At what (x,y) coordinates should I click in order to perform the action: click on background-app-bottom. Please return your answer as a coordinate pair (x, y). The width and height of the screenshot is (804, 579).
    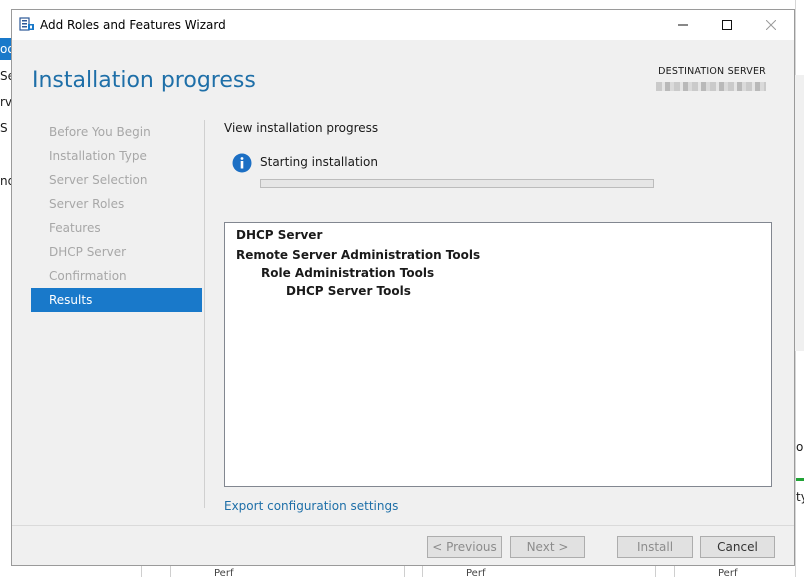
    Looking at the image, I should click on (403, 571).